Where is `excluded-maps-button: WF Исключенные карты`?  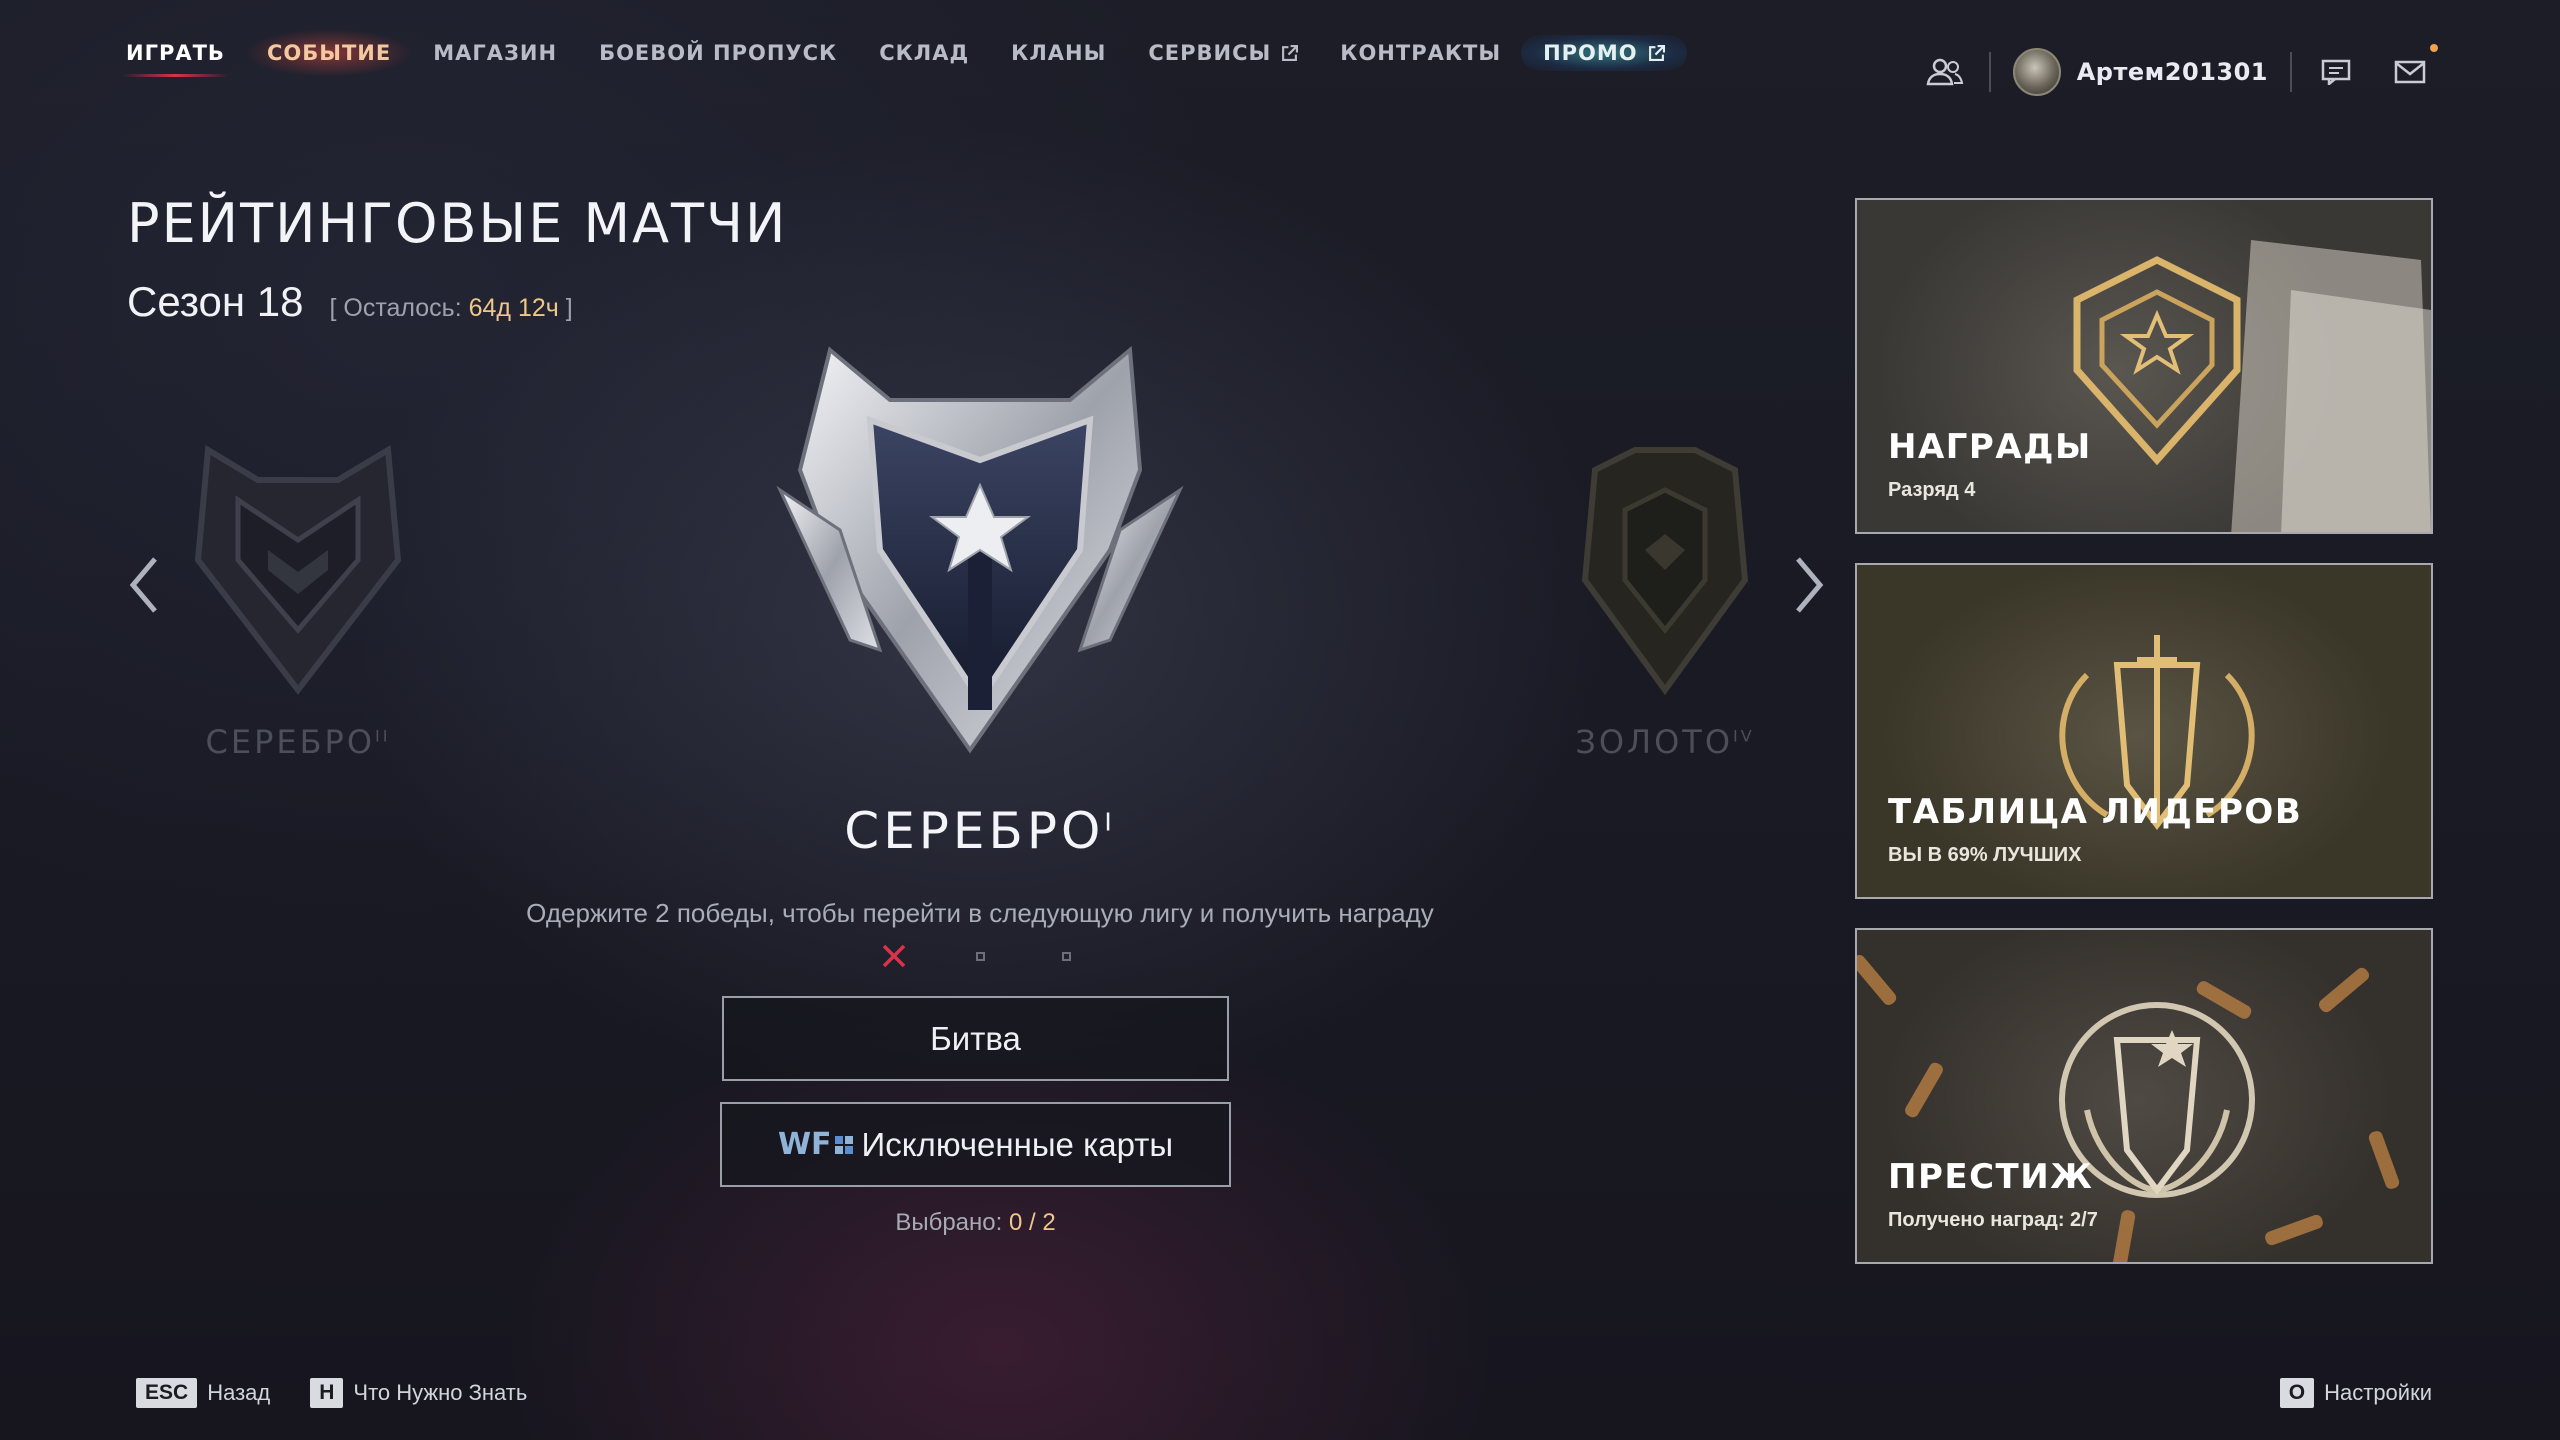 excluded-maps-button: WF Исключенные карты is located at coordinates (975, 1144).